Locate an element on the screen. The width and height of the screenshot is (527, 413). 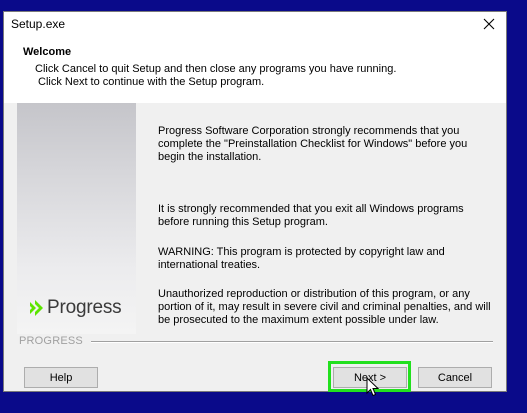
close-button is located at coordinates (489, 24).